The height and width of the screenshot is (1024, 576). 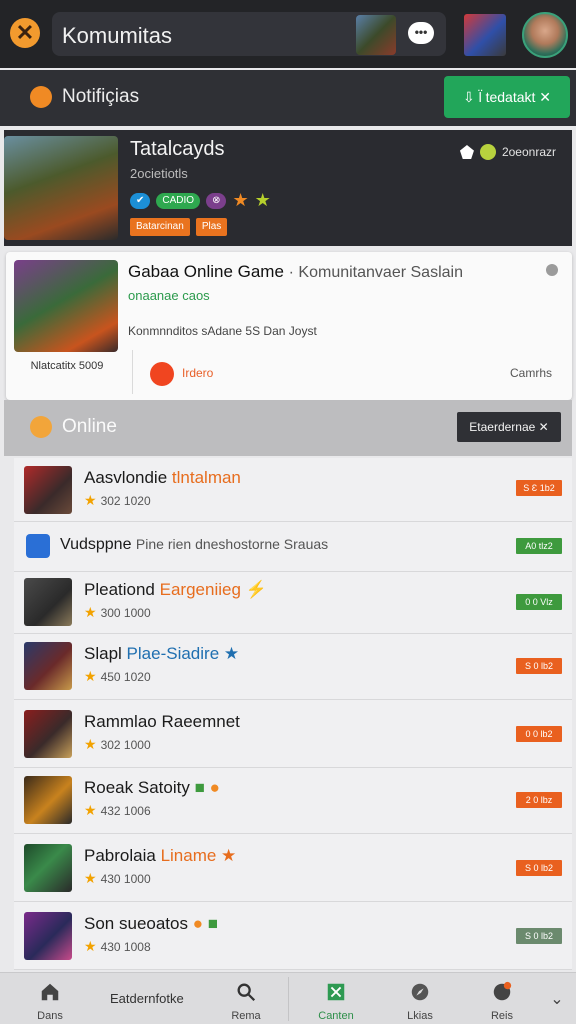 What do you see at coordinates (117, 612) in the screenshot?
I see `item-rating: ★ 300 1000` at bounding box center [117, 612].